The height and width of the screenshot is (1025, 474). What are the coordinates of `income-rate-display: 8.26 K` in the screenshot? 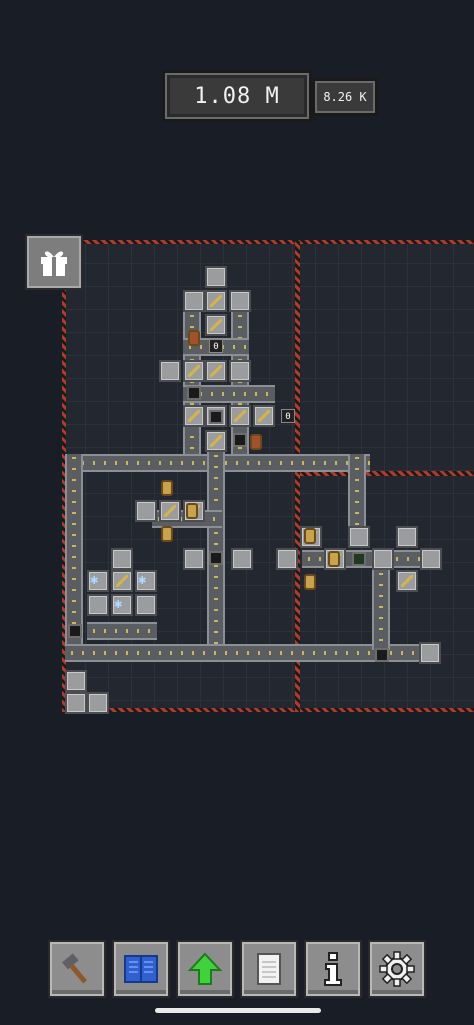 It's located at (345, 97).